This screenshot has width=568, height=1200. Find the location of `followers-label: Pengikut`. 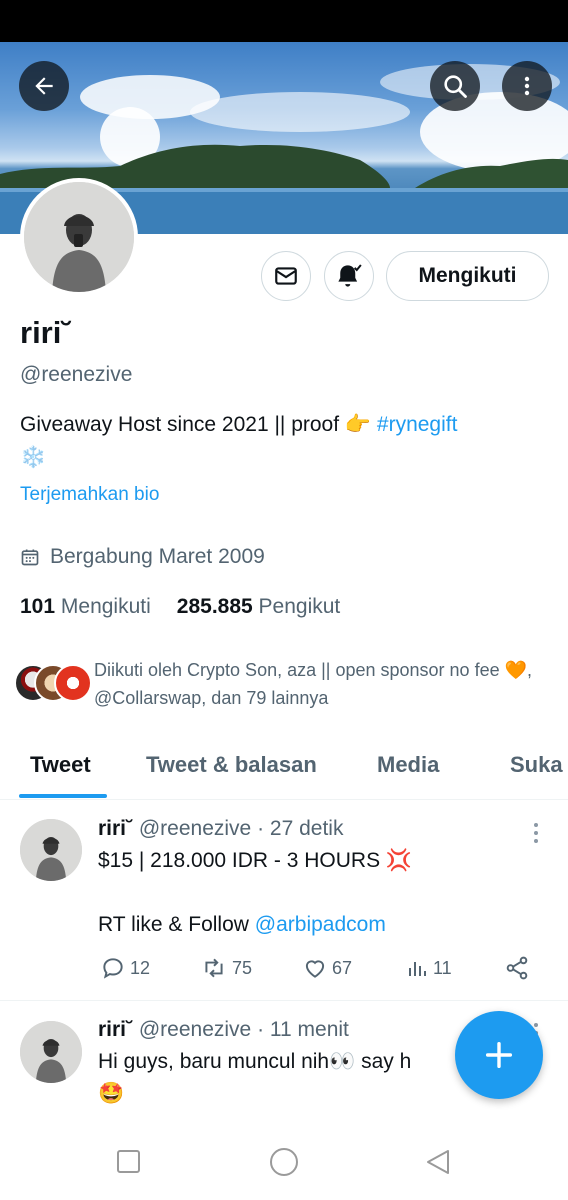

followers-label: Pengikut is located at coordinates (299, 606).